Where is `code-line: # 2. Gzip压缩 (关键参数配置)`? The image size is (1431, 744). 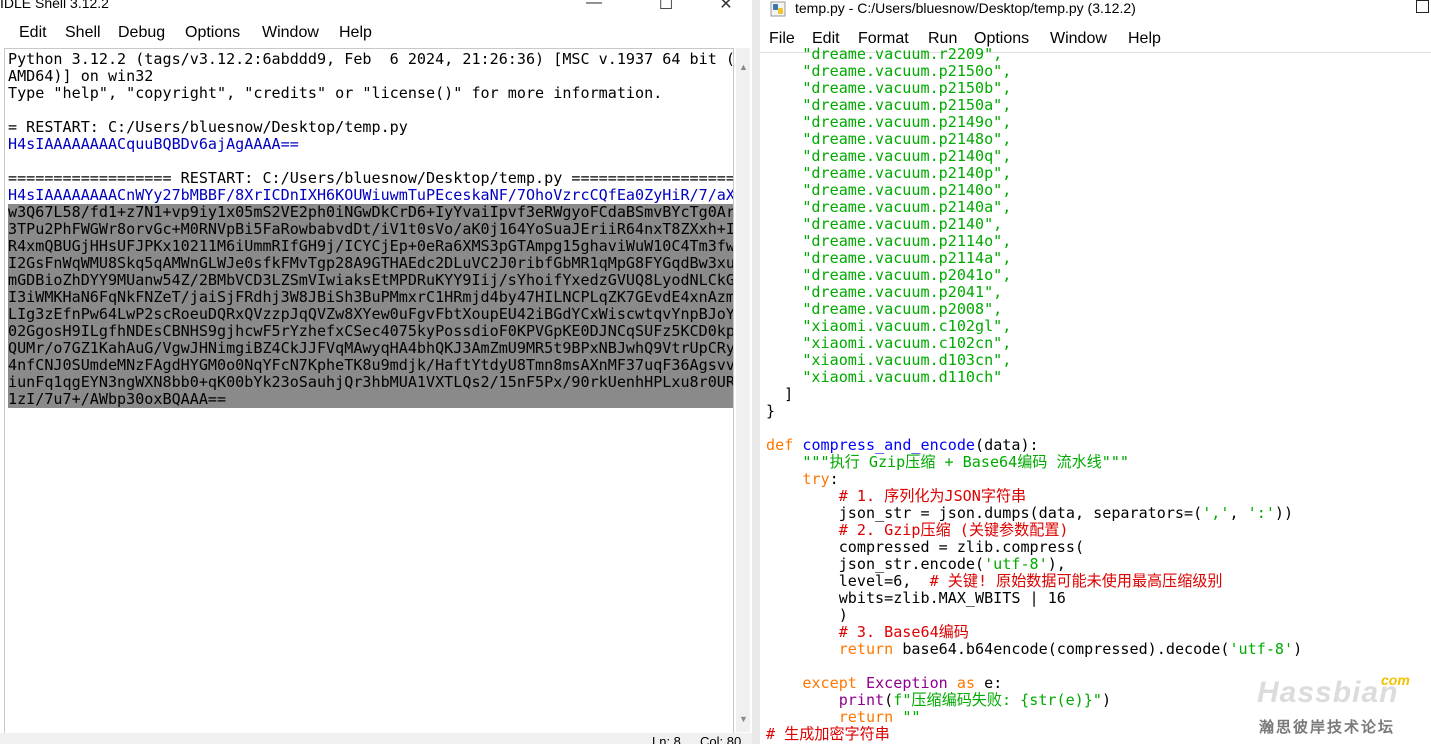 code-line: # 2. Gzip压缩 (关键参数配置) is located at coordinates (1034, 530).